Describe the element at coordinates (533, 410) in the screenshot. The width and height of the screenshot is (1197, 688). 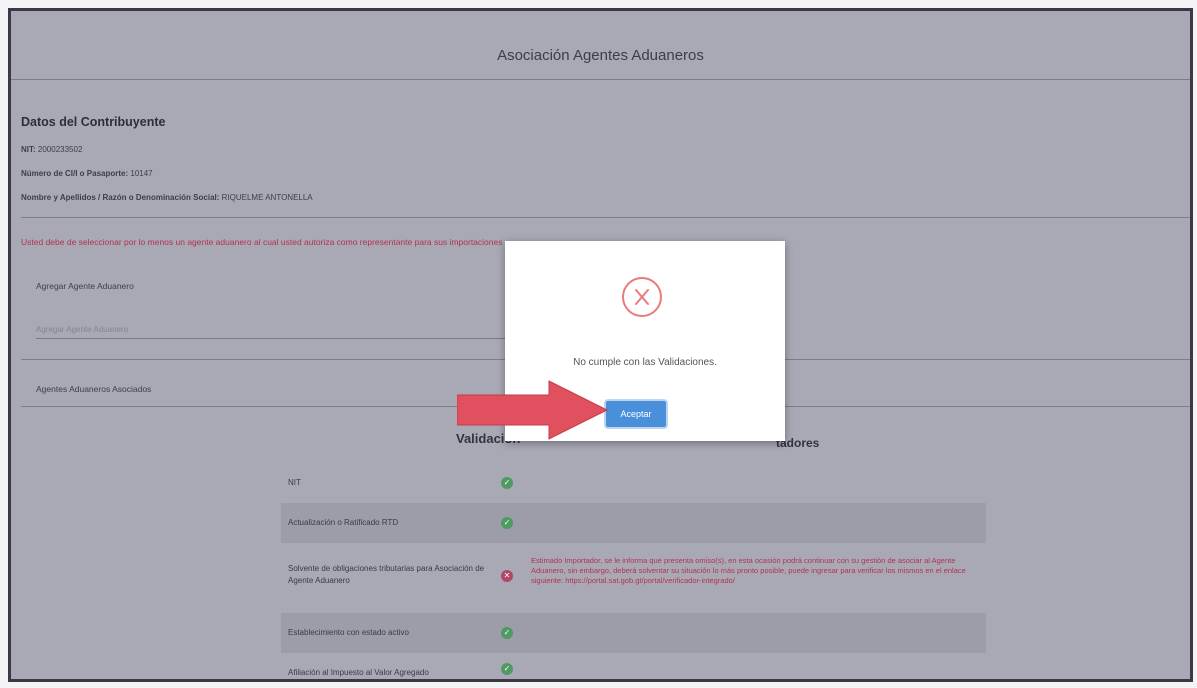
I see `pointer-arrow-icon` at that location.